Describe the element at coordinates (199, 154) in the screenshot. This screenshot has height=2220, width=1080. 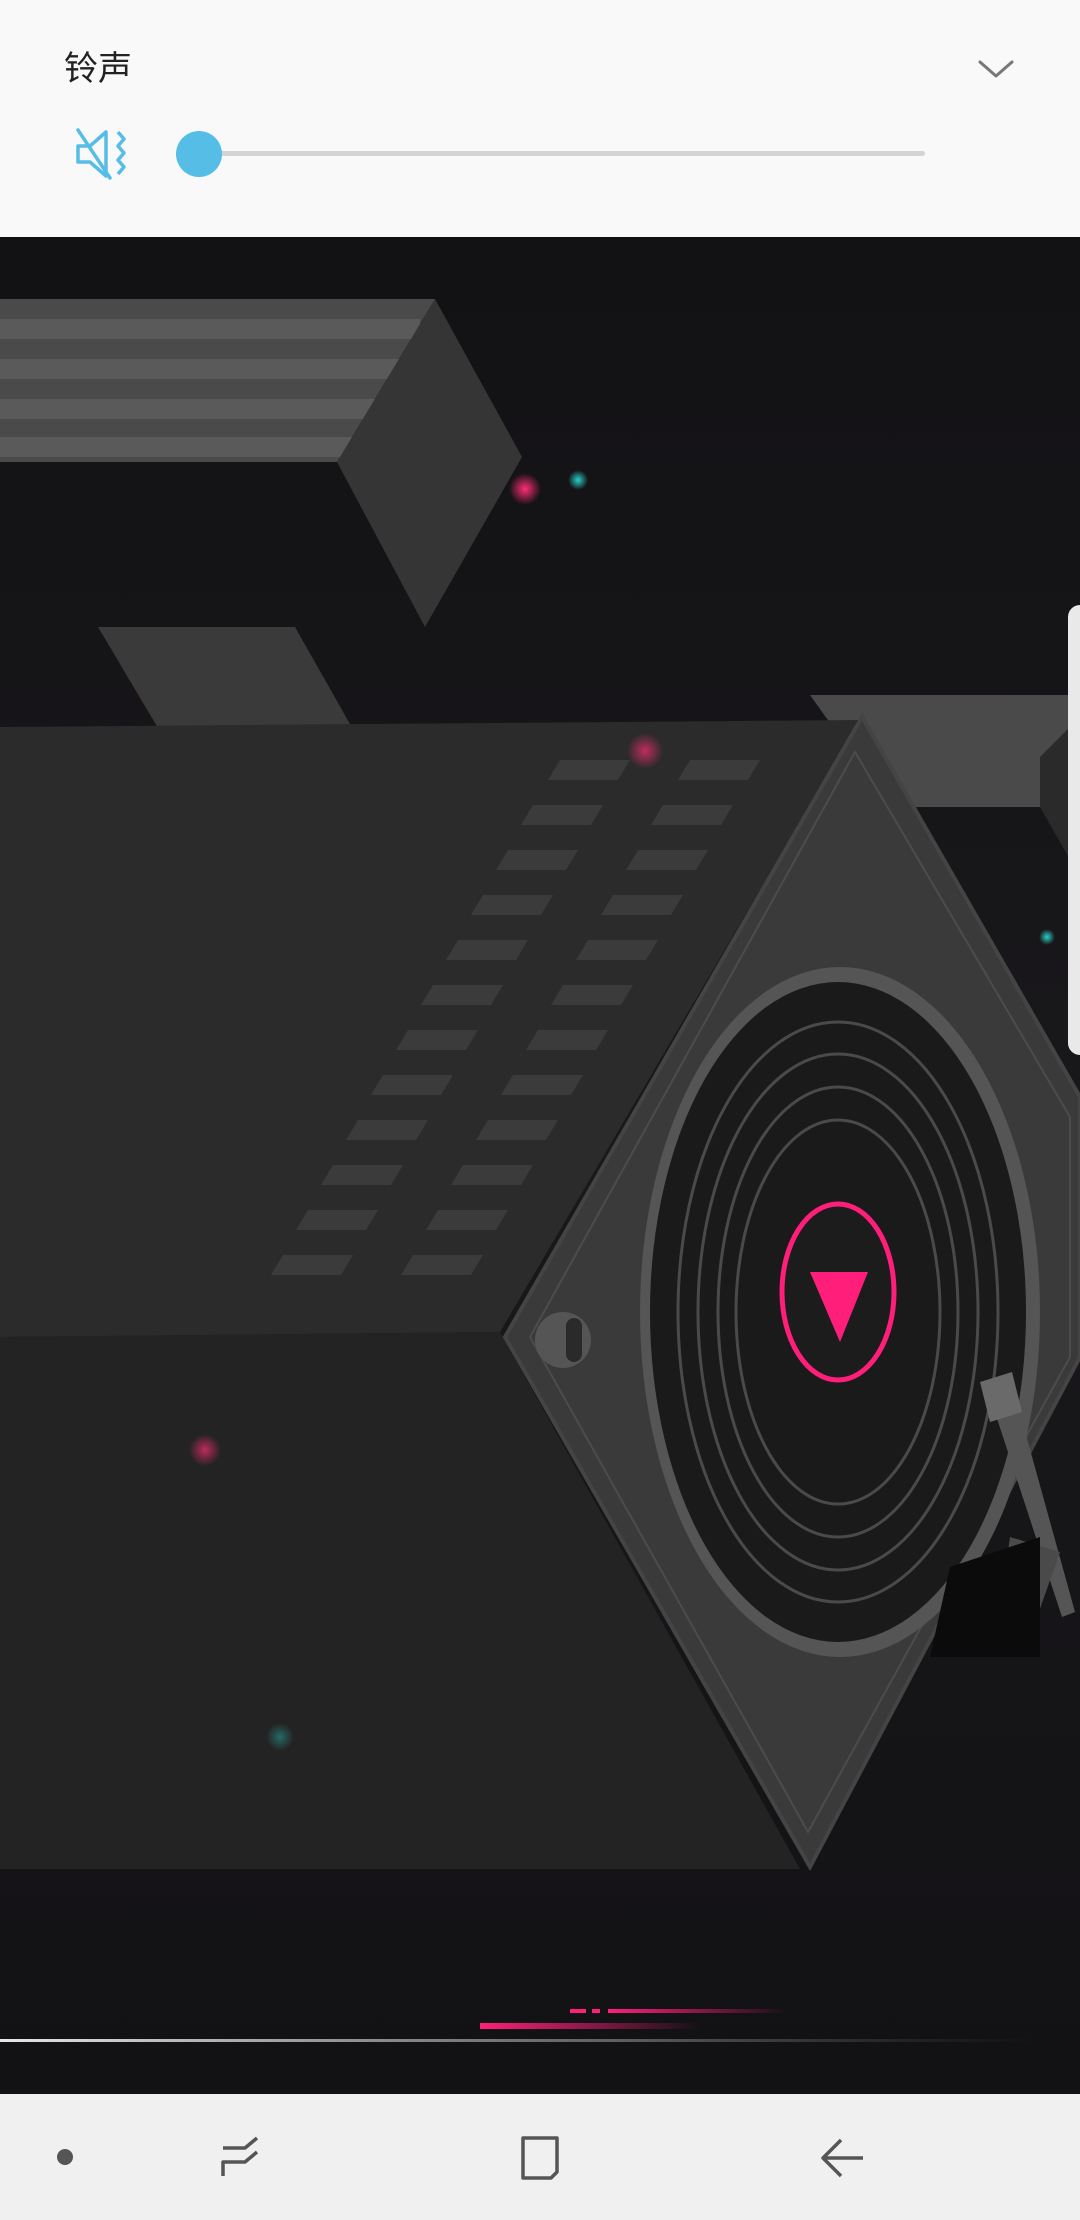
I see `volume-slider-thumb` at that location.